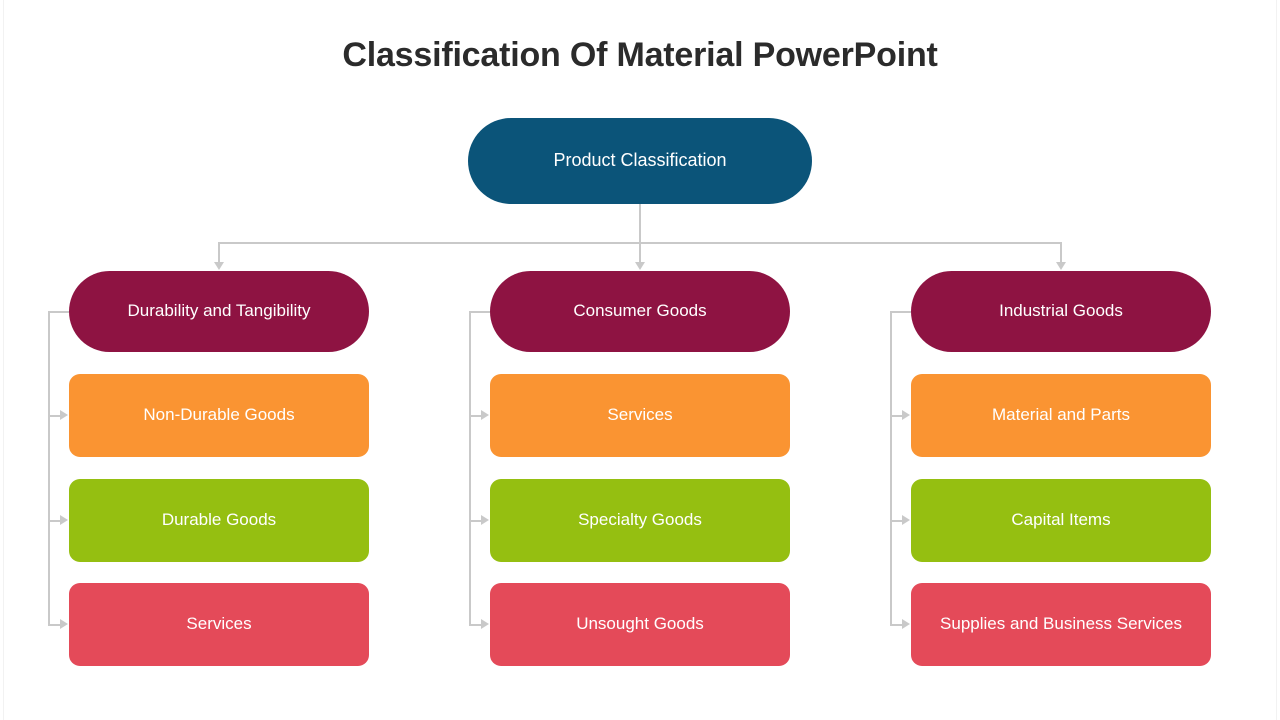 Image resolution: width=1280 pixels, height=720 pixels. I want to click on node-root-product-classification: Product Classification, so click(640, 161).